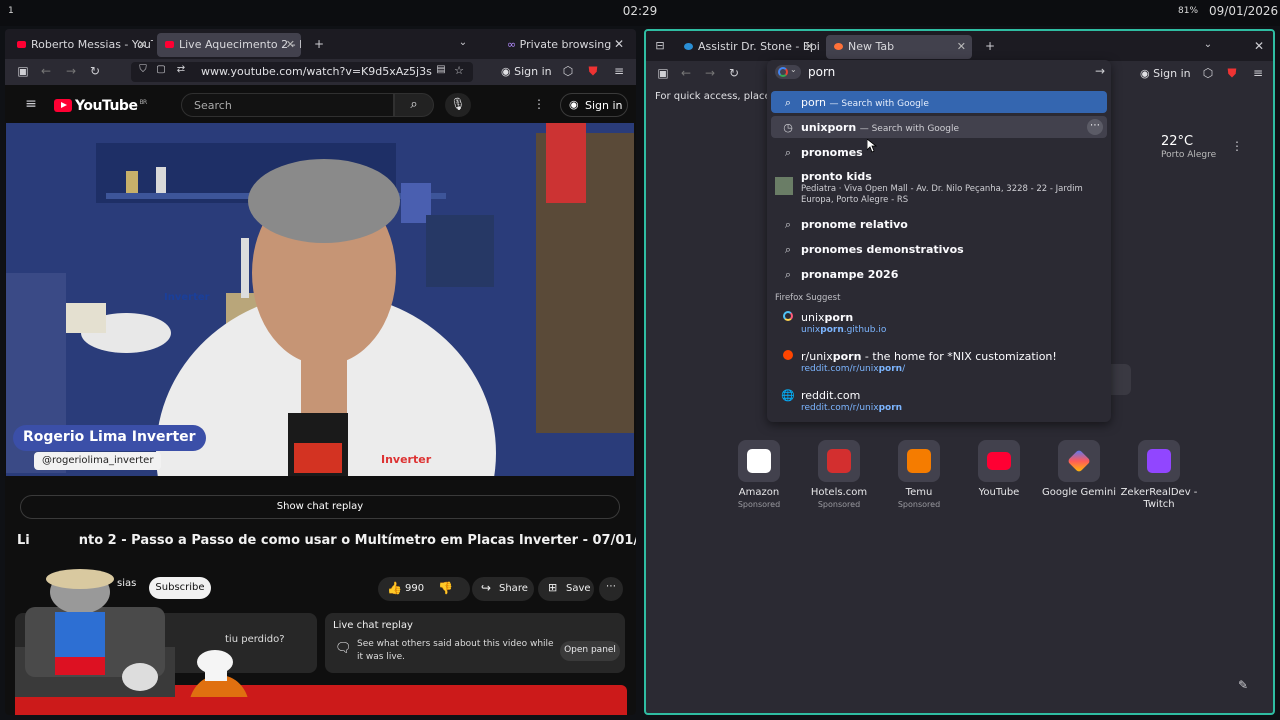 This screenshot has height=720, width=1280. What do you see at coordinates (161, 69) in the screenshot?
I see `media-block-icon: ▢` at bounding box center [161, 69].